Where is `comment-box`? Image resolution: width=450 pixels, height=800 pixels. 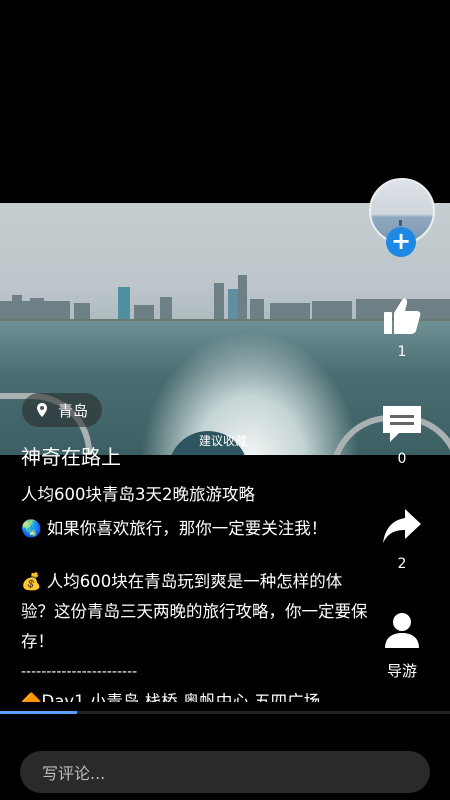
comment-box is located at coordinates (225, 773).